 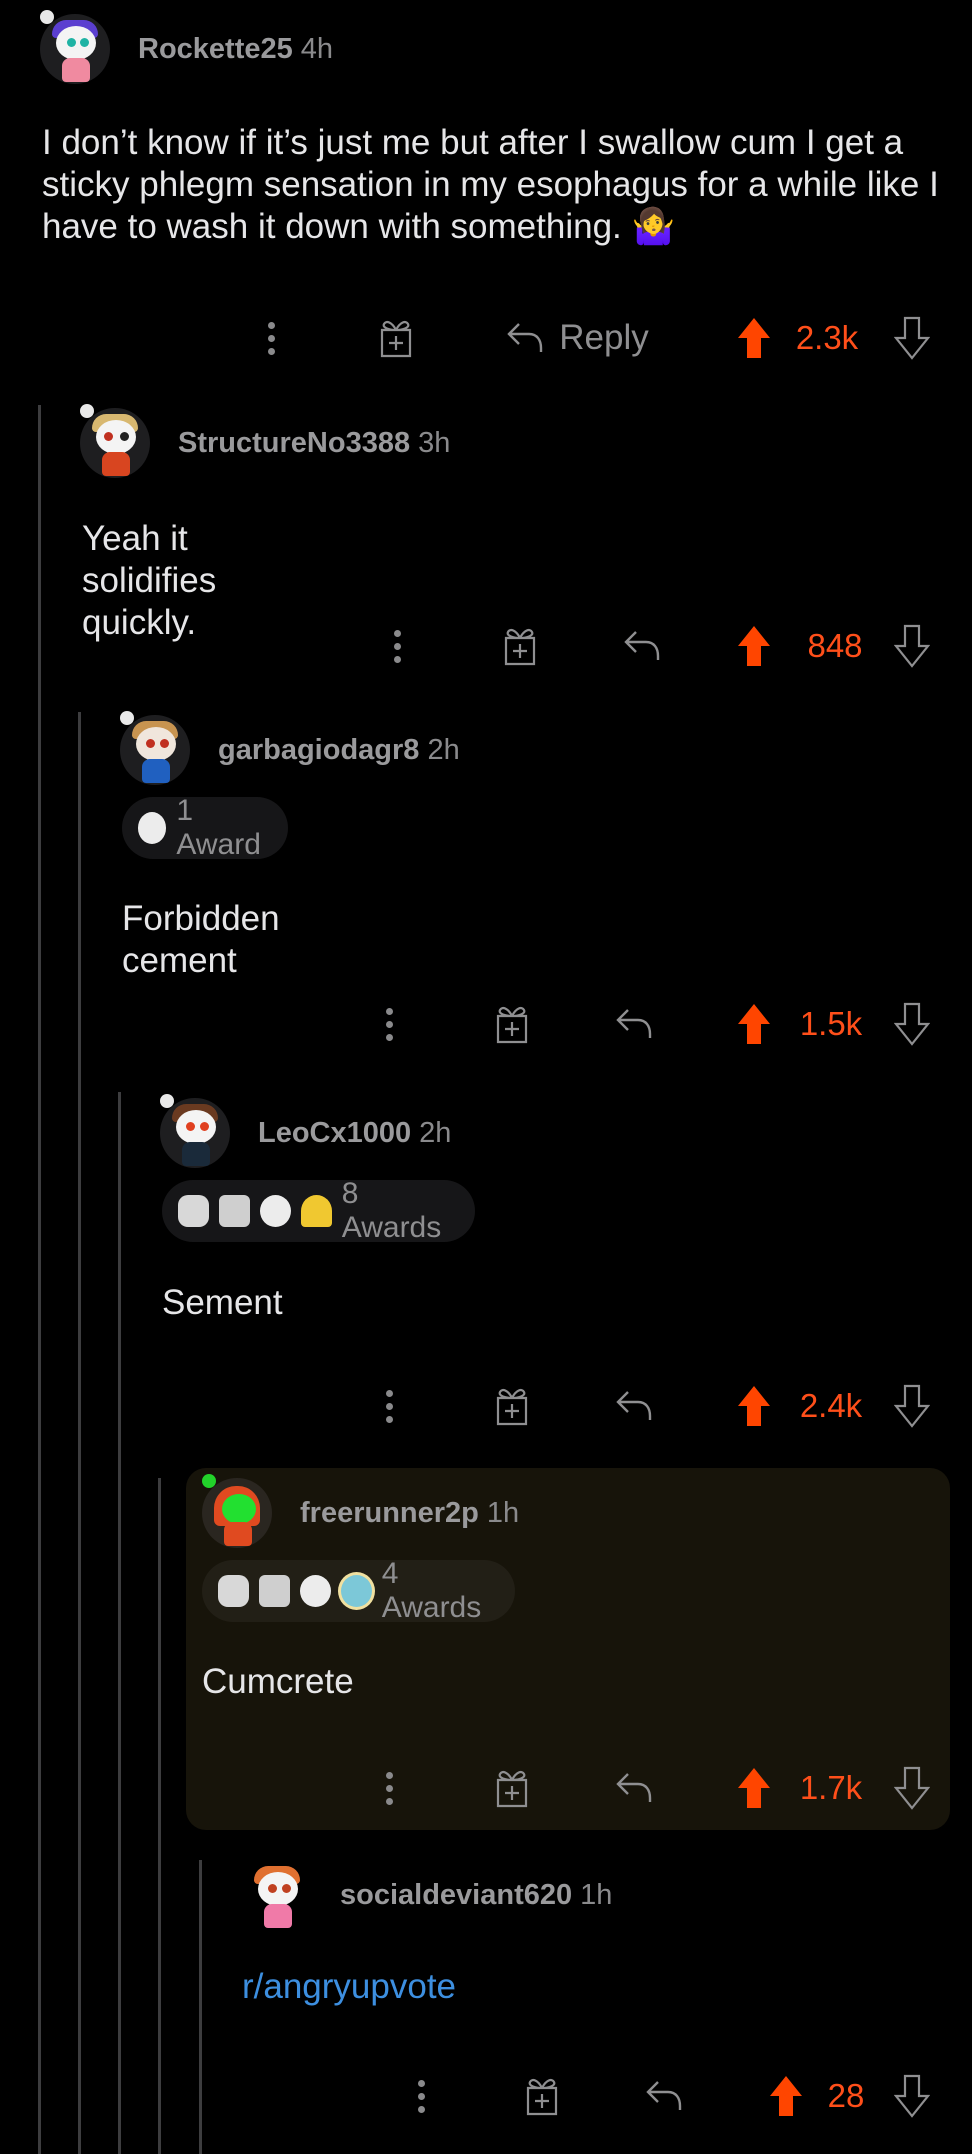 I want to click on comment-actions: 1.5k, so click(x=486, y=1024).